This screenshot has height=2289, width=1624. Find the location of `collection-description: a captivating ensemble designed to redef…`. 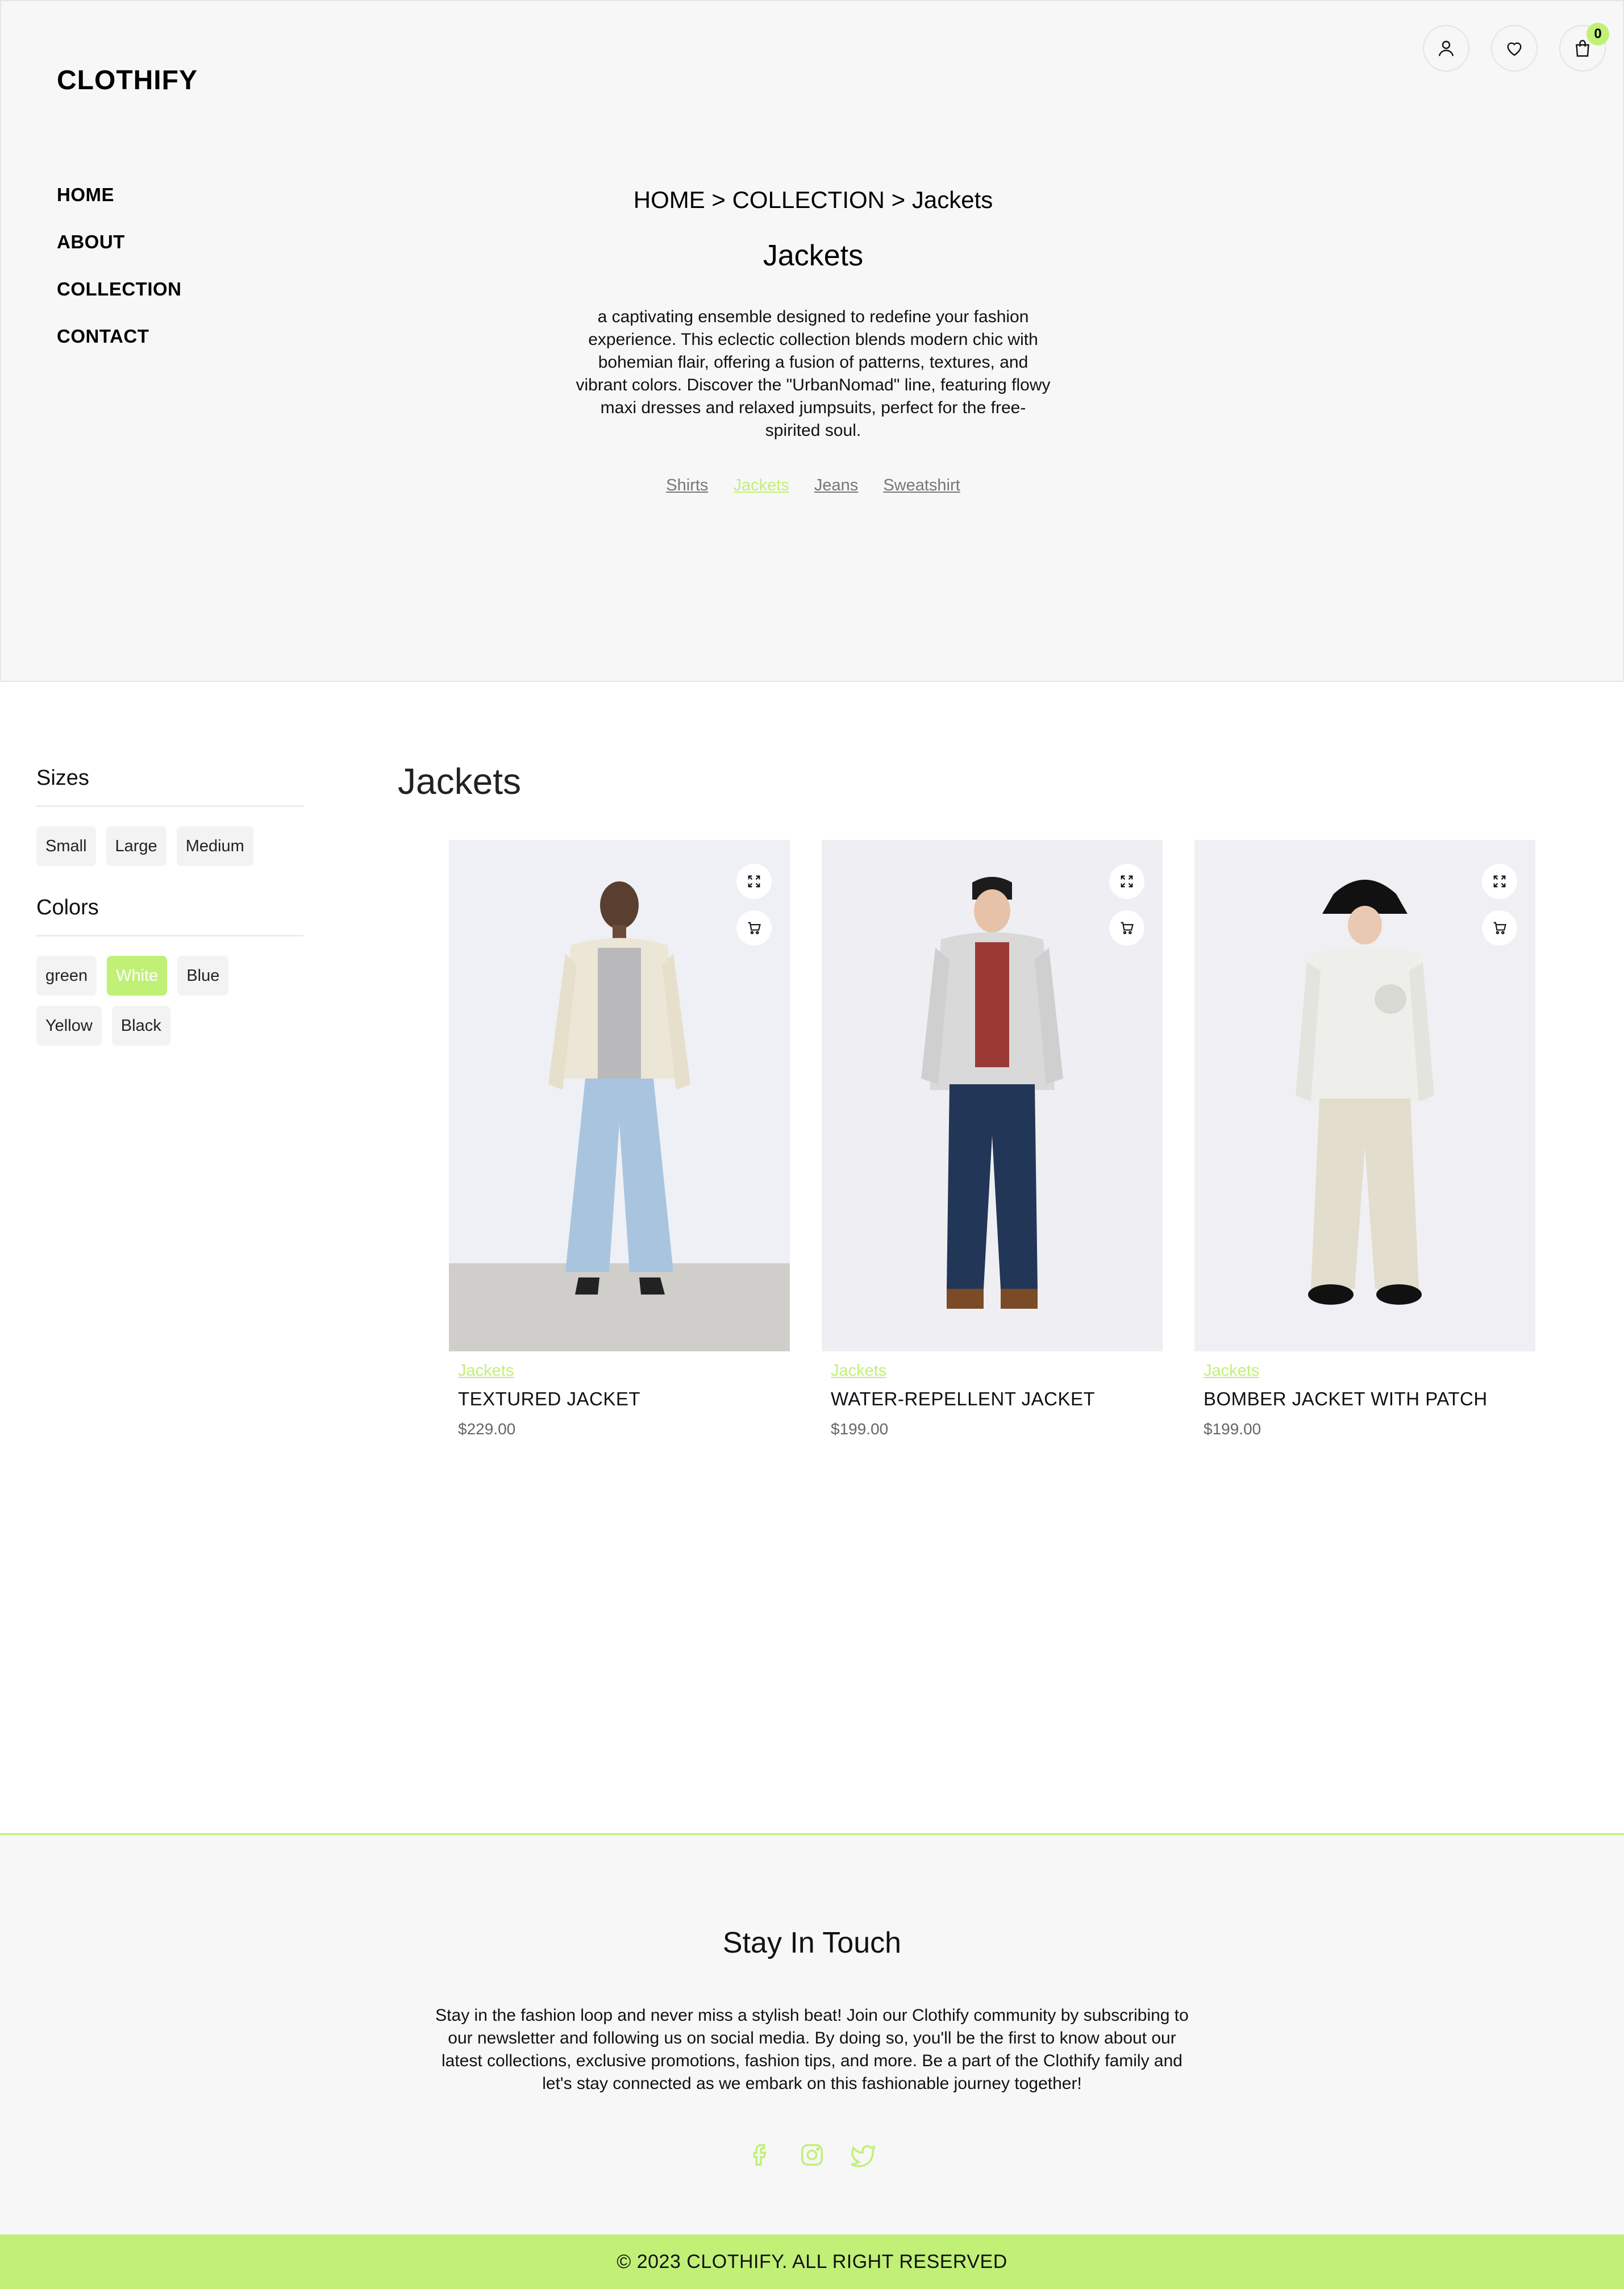

collection-description: a captivating ensemble designed to redef… is located at coordinates (813, 373).